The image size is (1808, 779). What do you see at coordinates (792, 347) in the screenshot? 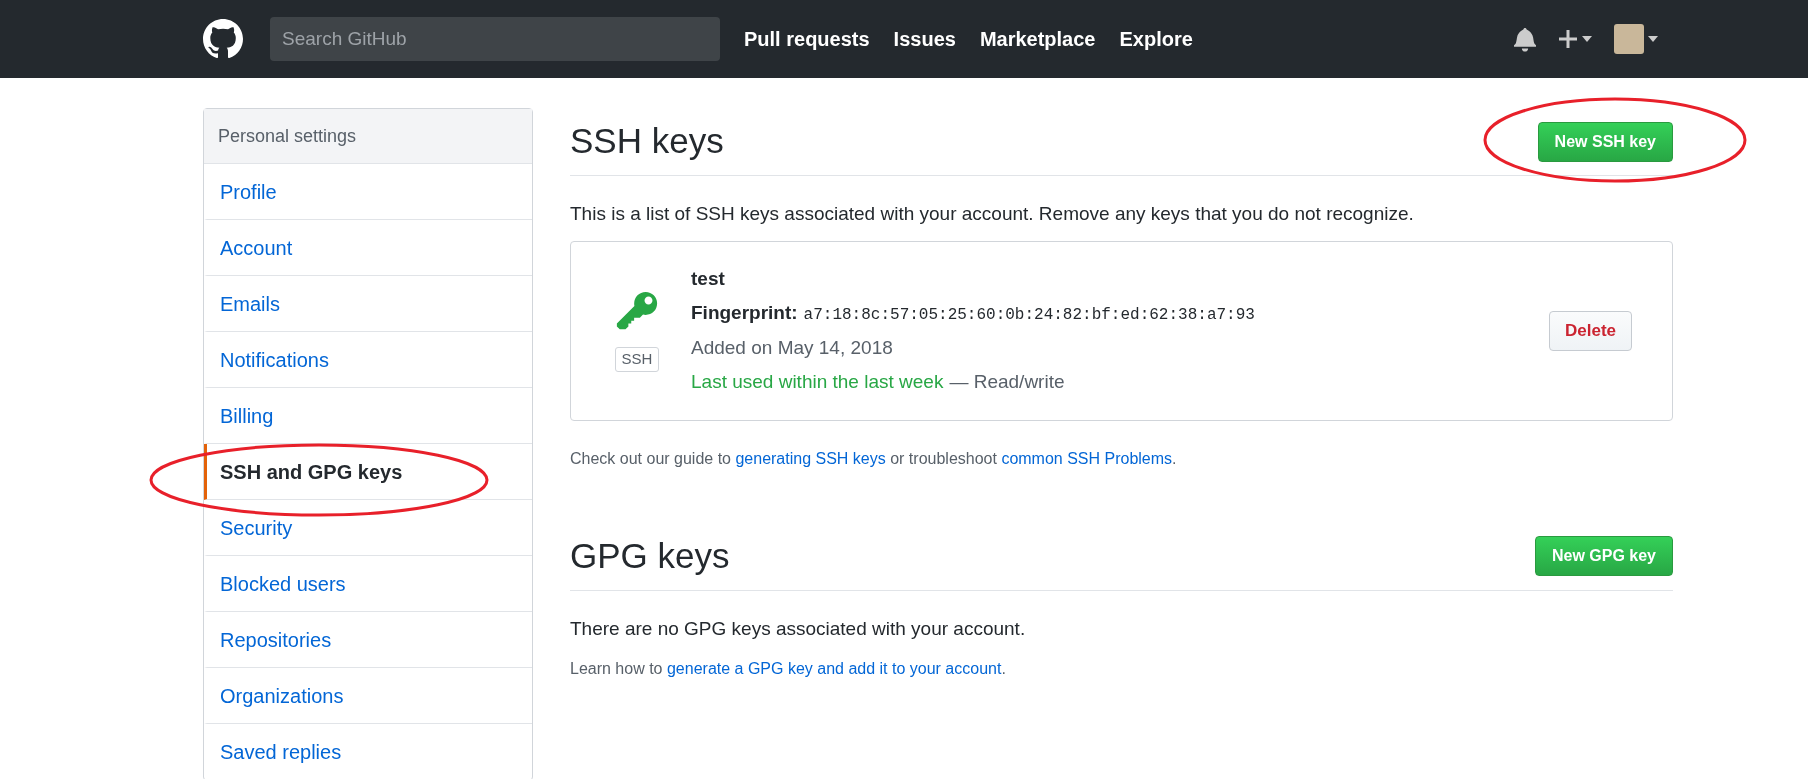
I see `added-date: Added on May 14, 2018` at bounding box center [792, 347].